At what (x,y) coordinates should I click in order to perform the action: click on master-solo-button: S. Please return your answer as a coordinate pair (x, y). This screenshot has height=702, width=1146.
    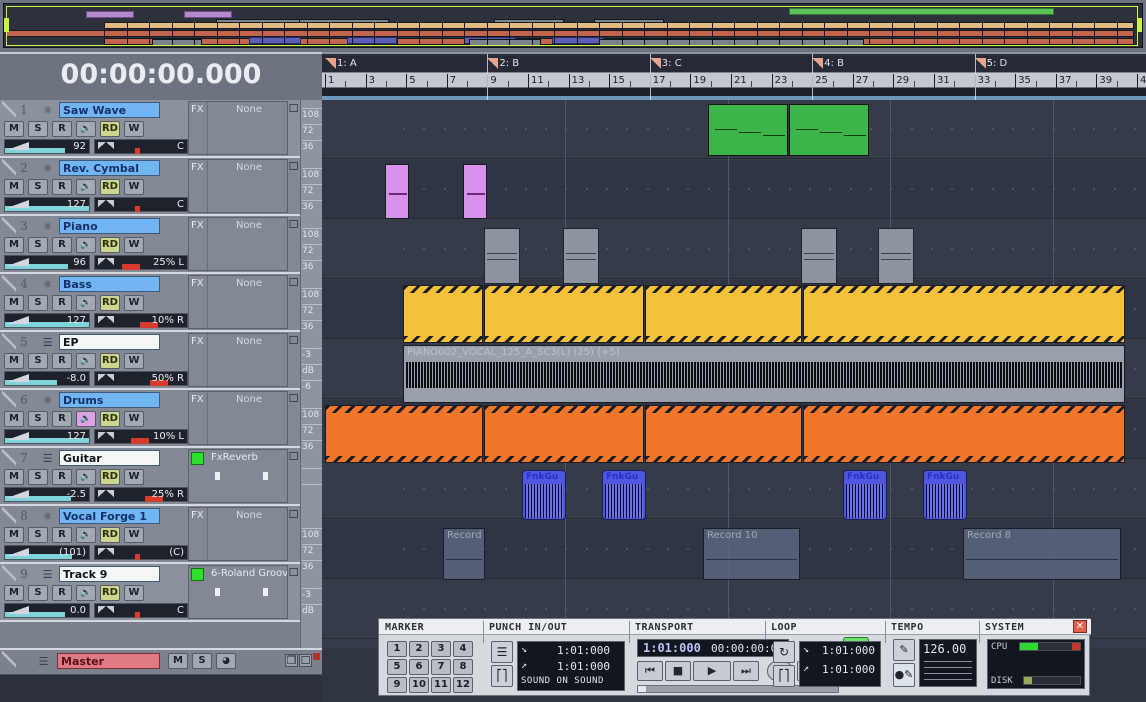
    Looking at the image, I should click on (202, 661).